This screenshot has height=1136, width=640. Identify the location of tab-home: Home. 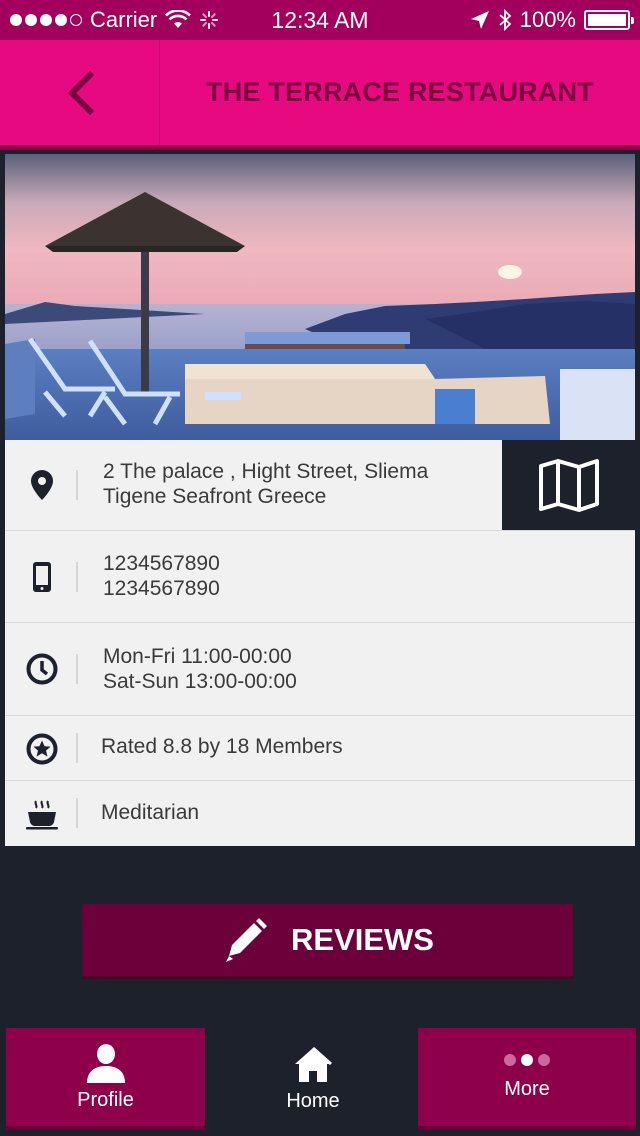
(313, 1079).